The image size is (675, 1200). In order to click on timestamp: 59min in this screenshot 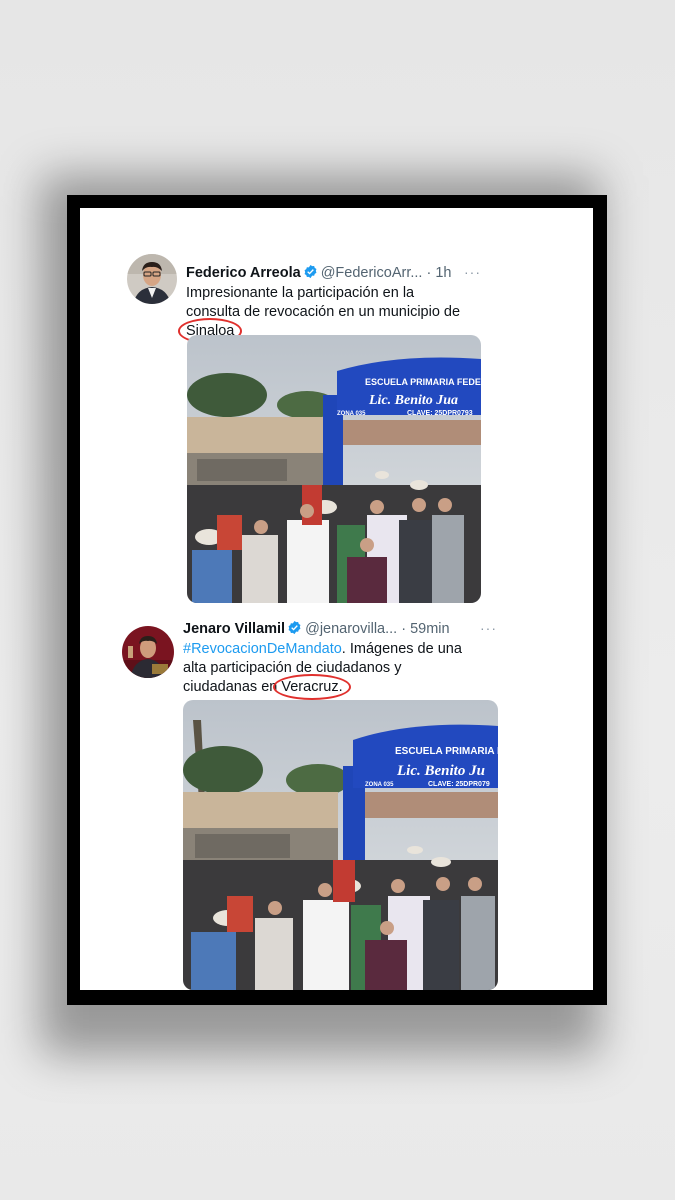, I will do `click(430, 629)`.